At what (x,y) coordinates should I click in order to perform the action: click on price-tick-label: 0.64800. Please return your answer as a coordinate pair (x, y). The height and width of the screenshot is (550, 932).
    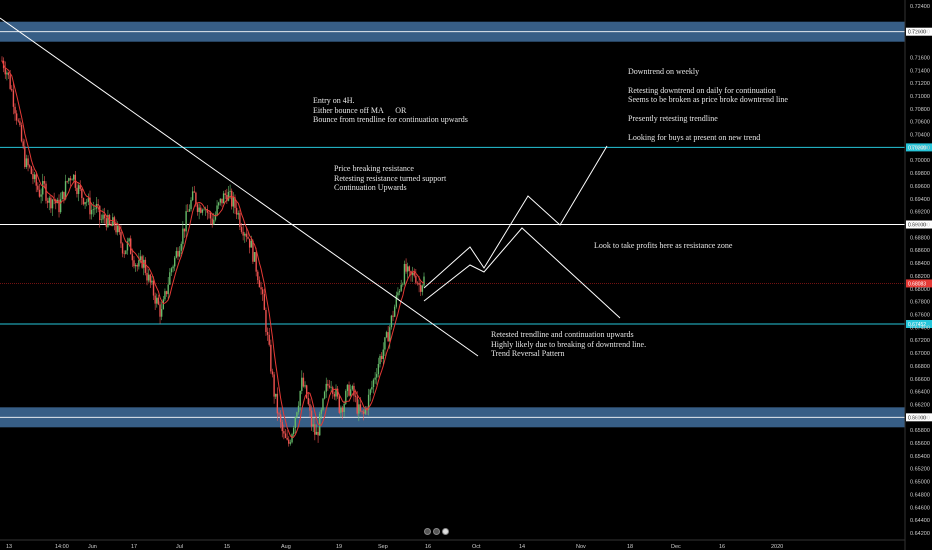
    Looking at the image, I should click on (920, 495).